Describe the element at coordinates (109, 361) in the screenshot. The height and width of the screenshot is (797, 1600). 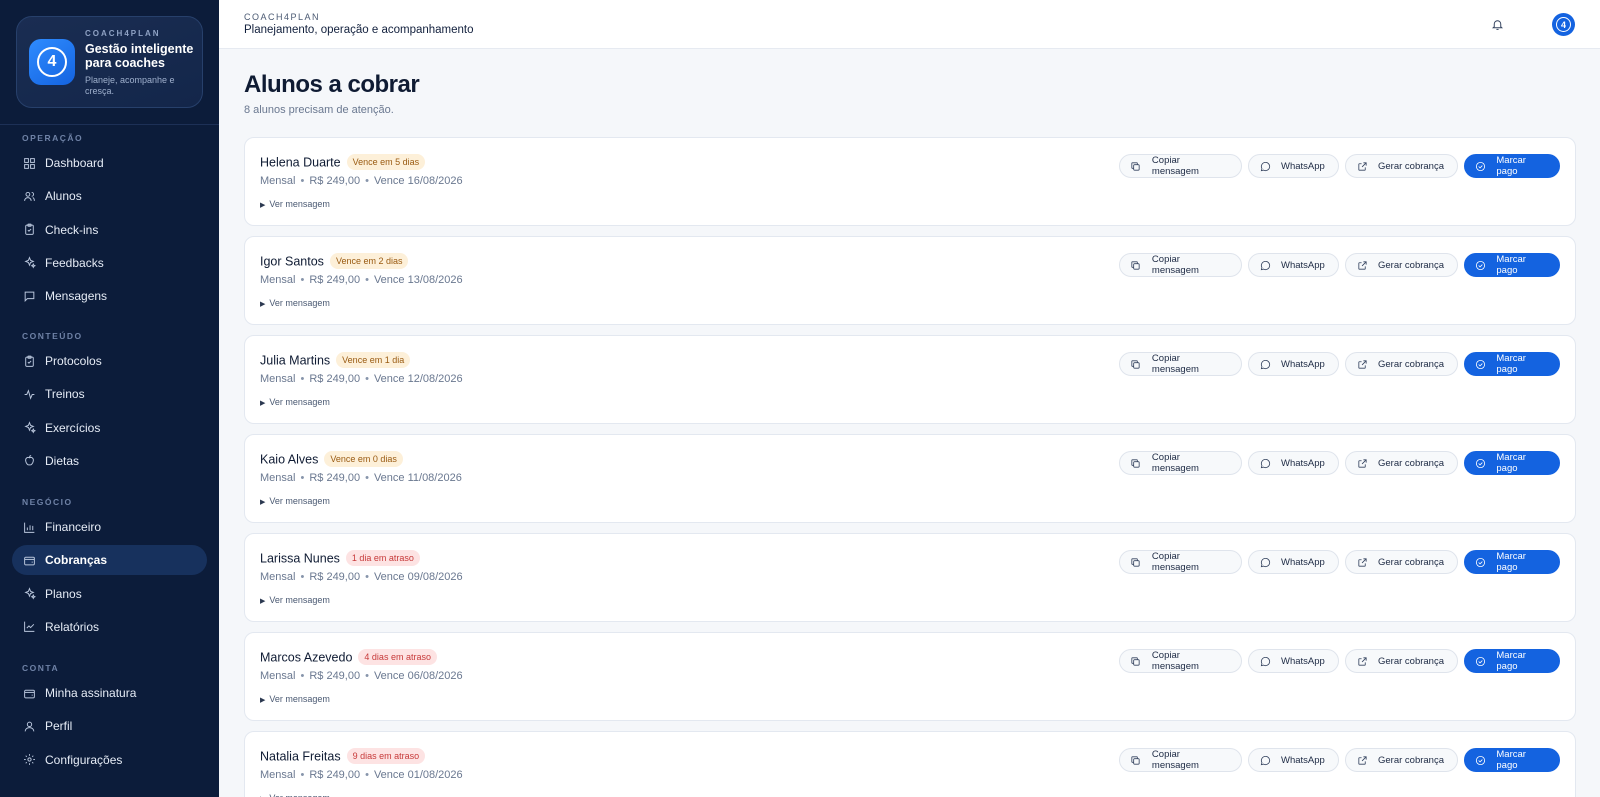
I see `sidebar-item-protocolos: Protocolos` at that location.